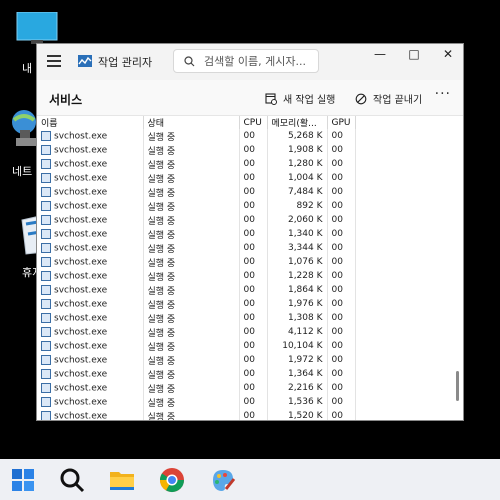  Describe the element at coordinates (122, 480) in the screenshot. I see `file-explorer-icon` at that location.